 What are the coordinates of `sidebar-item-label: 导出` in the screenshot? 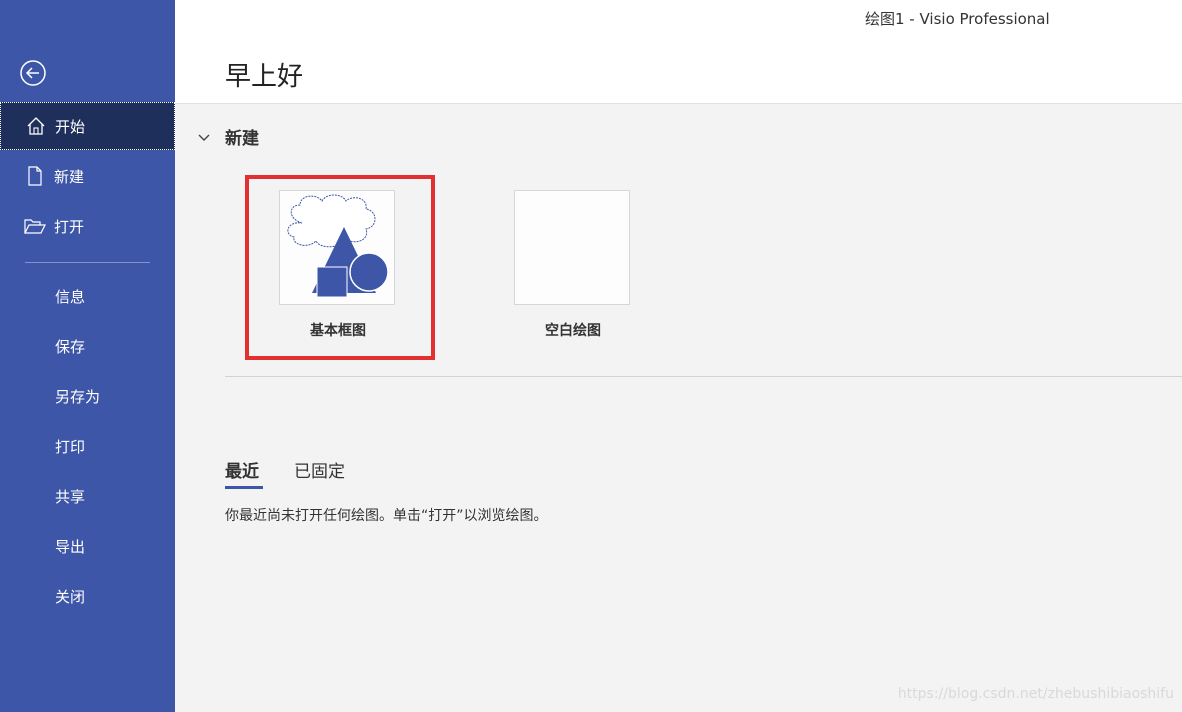 It's located at (70, 546).